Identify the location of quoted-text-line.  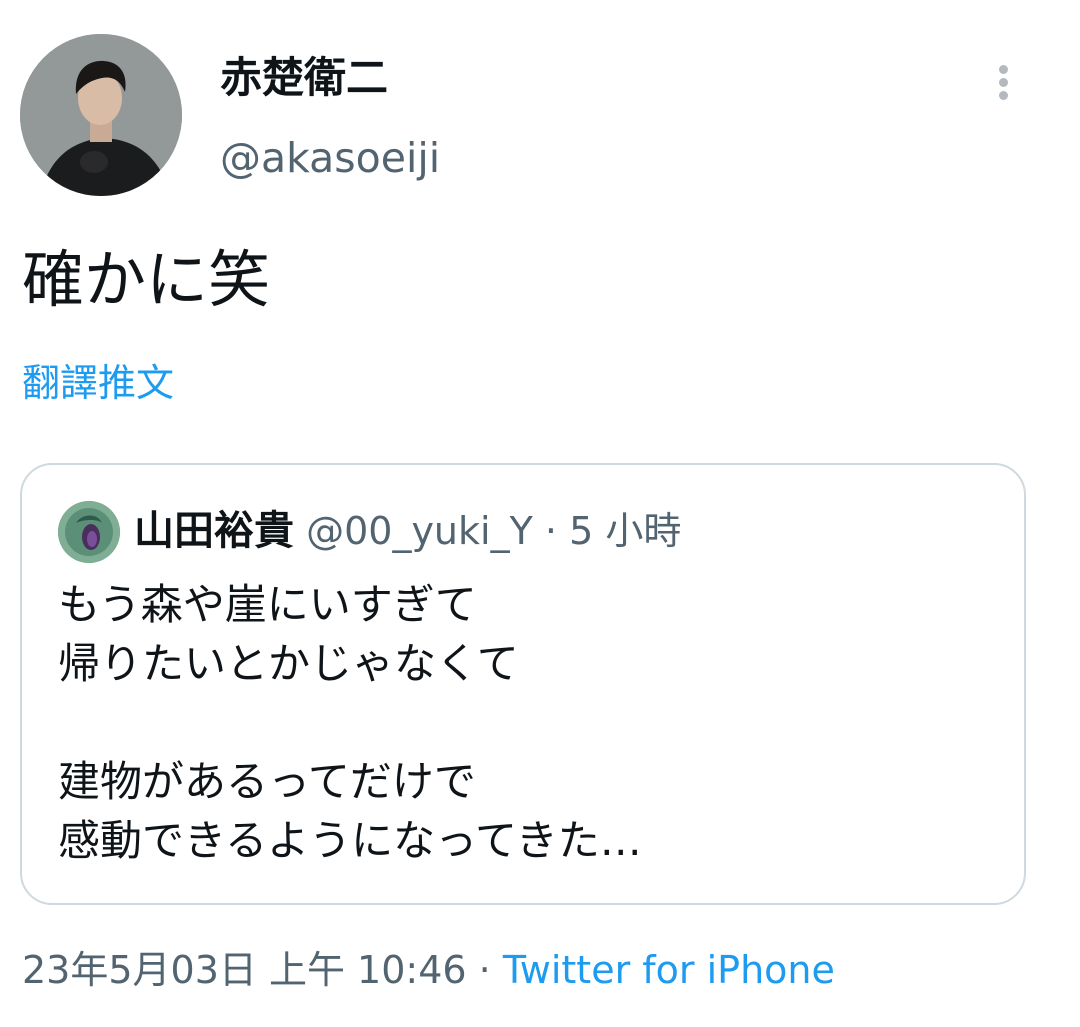
(350, 722).